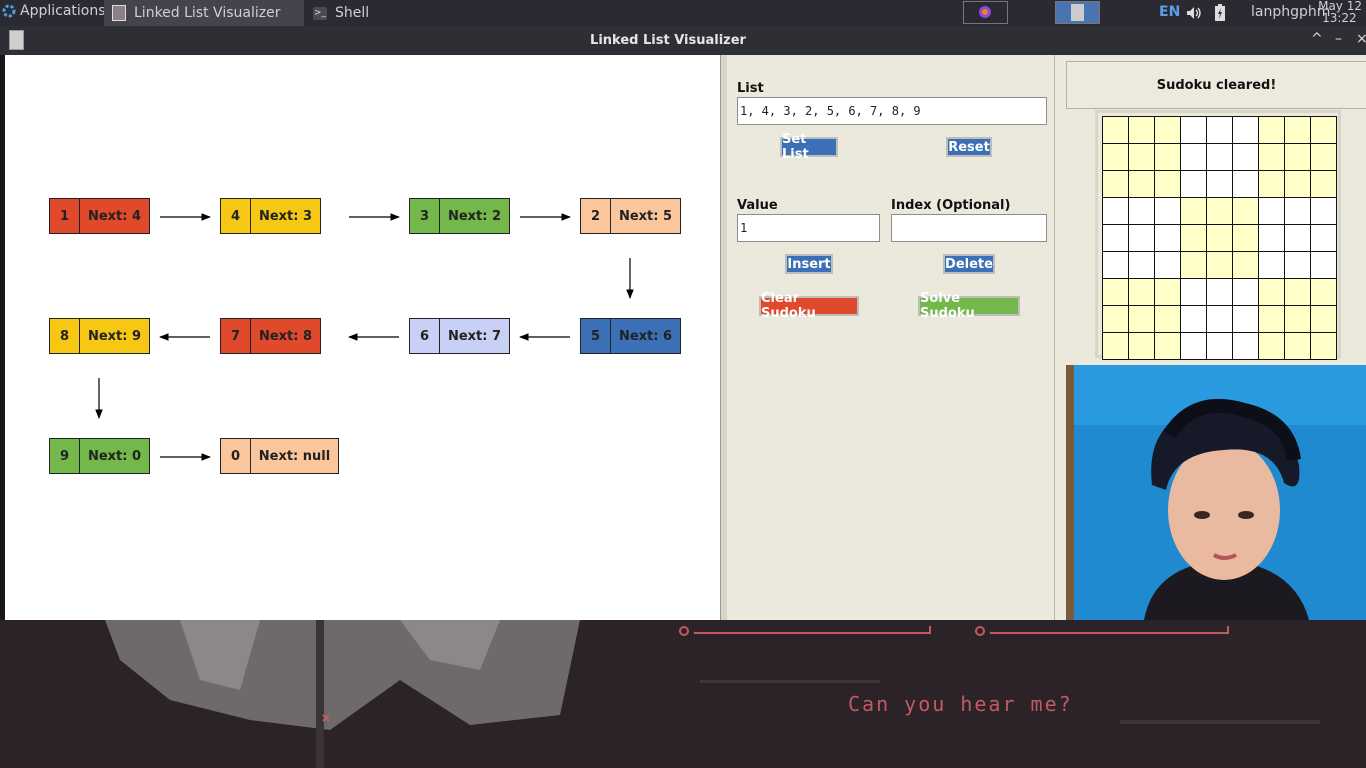 This screenshot has height=768, width=1366. What do you see at coordinates (54, 11) in the screenshot?
I see `applications-menu: Applications` at bounding box center [54, 11].